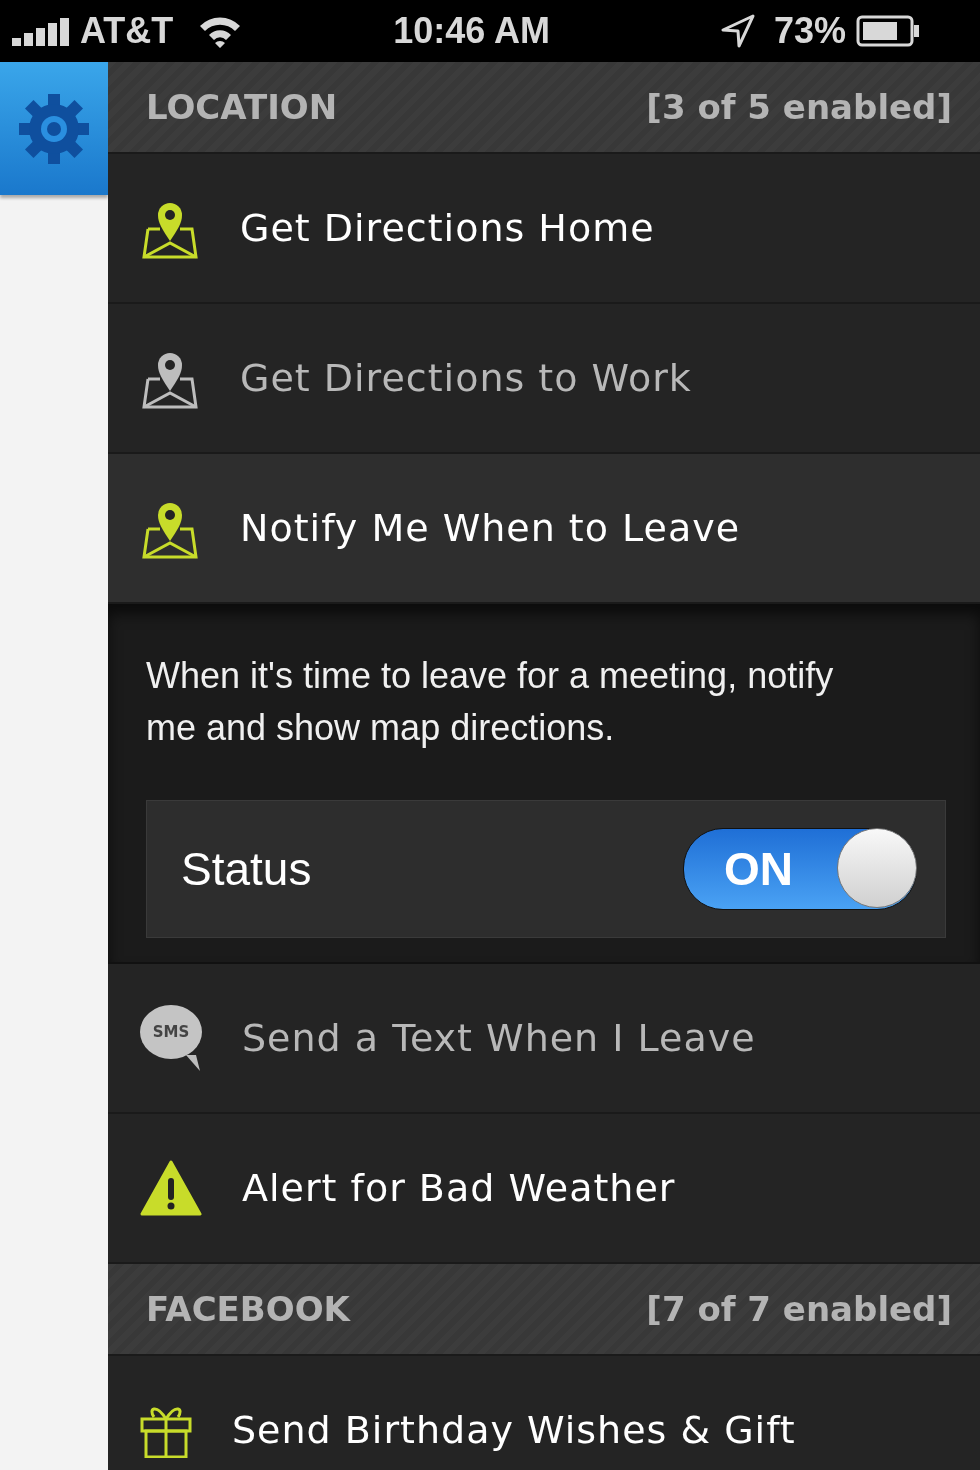 The width and height of the screenshot is (980, 1470). Describe the element at coordinates (799, 107) in the screenshot. I see `enabled-count: [3 of 5 enabled]` at that location.